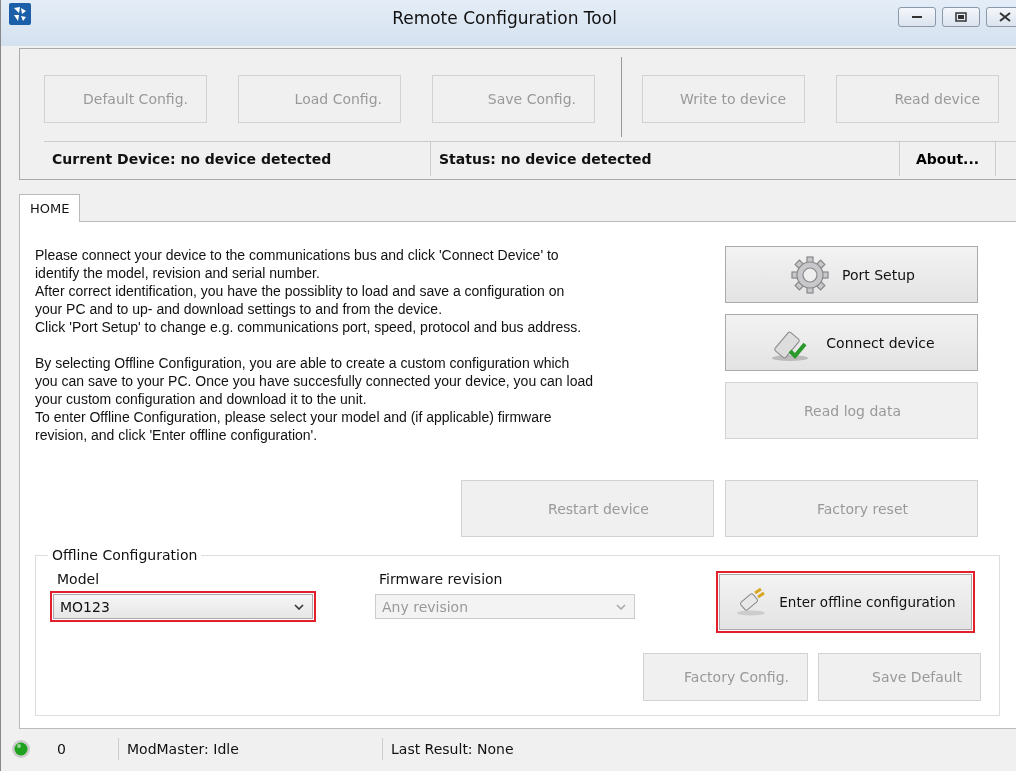 This screenshot has height=771, width=1016. What do you see at coordinates (251, 749) in the screenshot?
I see `state-label: ModMaster: Idle` at bounding box center [251, 749].